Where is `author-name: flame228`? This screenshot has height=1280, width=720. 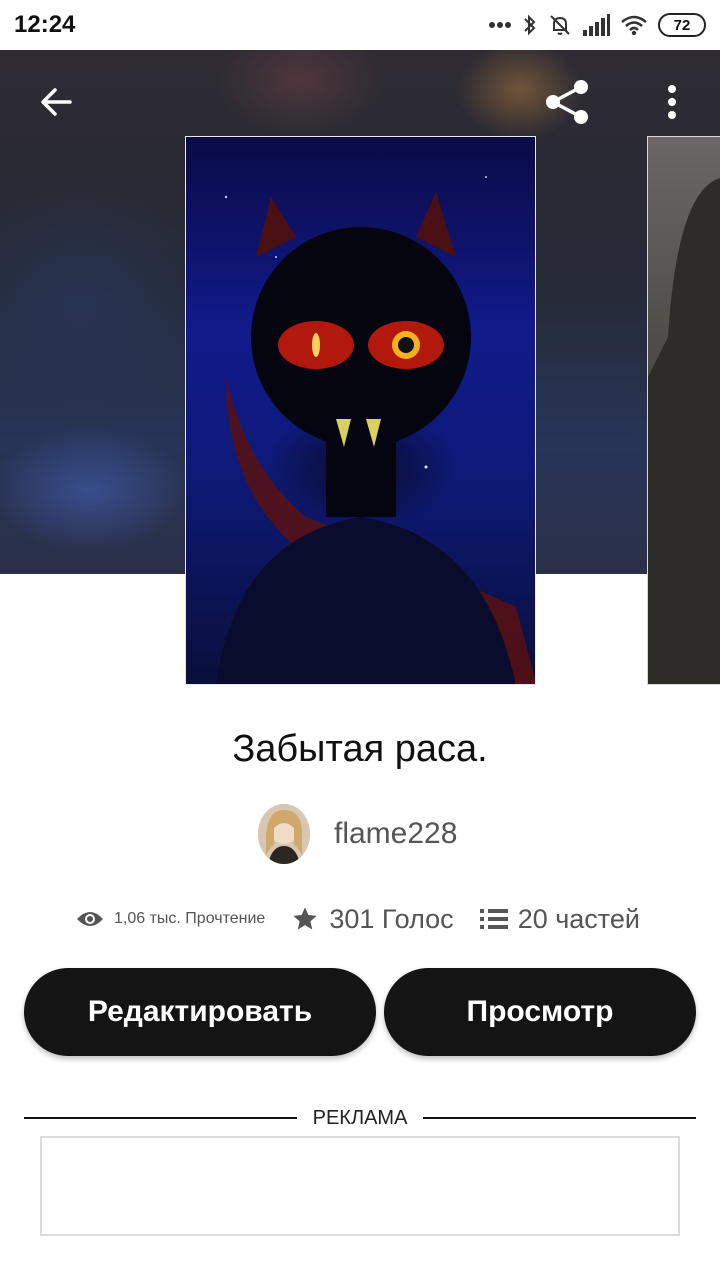 author-name: flame228 is located at coordinates (396, 833).